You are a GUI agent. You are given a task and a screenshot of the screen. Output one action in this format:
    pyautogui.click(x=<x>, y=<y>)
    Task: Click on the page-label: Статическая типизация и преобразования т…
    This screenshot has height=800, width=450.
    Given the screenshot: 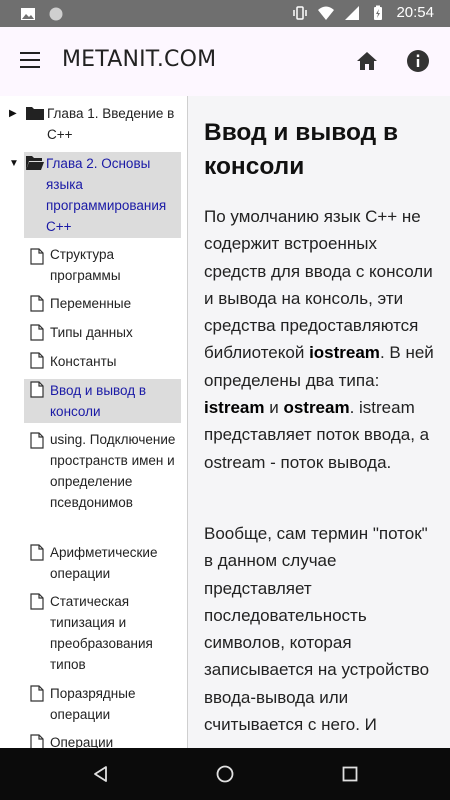 What is the action you would take?
    pyautogui.click(x=101, y=633)
    